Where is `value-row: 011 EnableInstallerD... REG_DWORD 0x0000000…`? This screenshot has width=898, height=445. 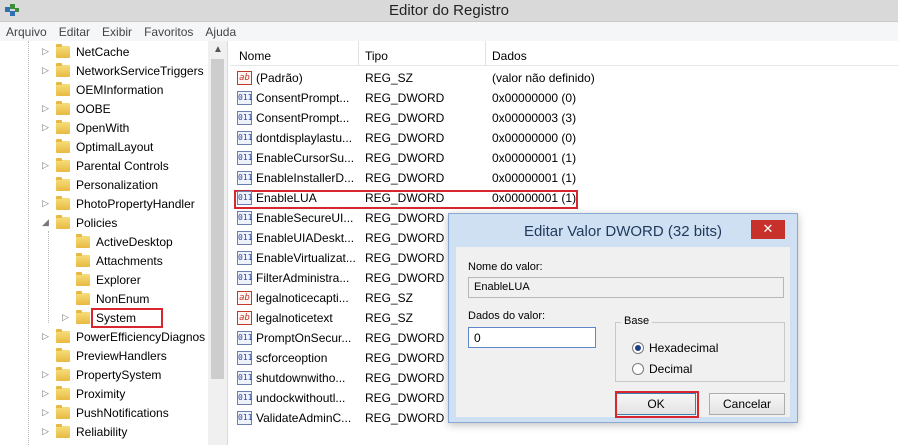
value-row: 011 EnableInstallerD... REG_DWORD 0x0000000… is located at coordinates (564, 178).